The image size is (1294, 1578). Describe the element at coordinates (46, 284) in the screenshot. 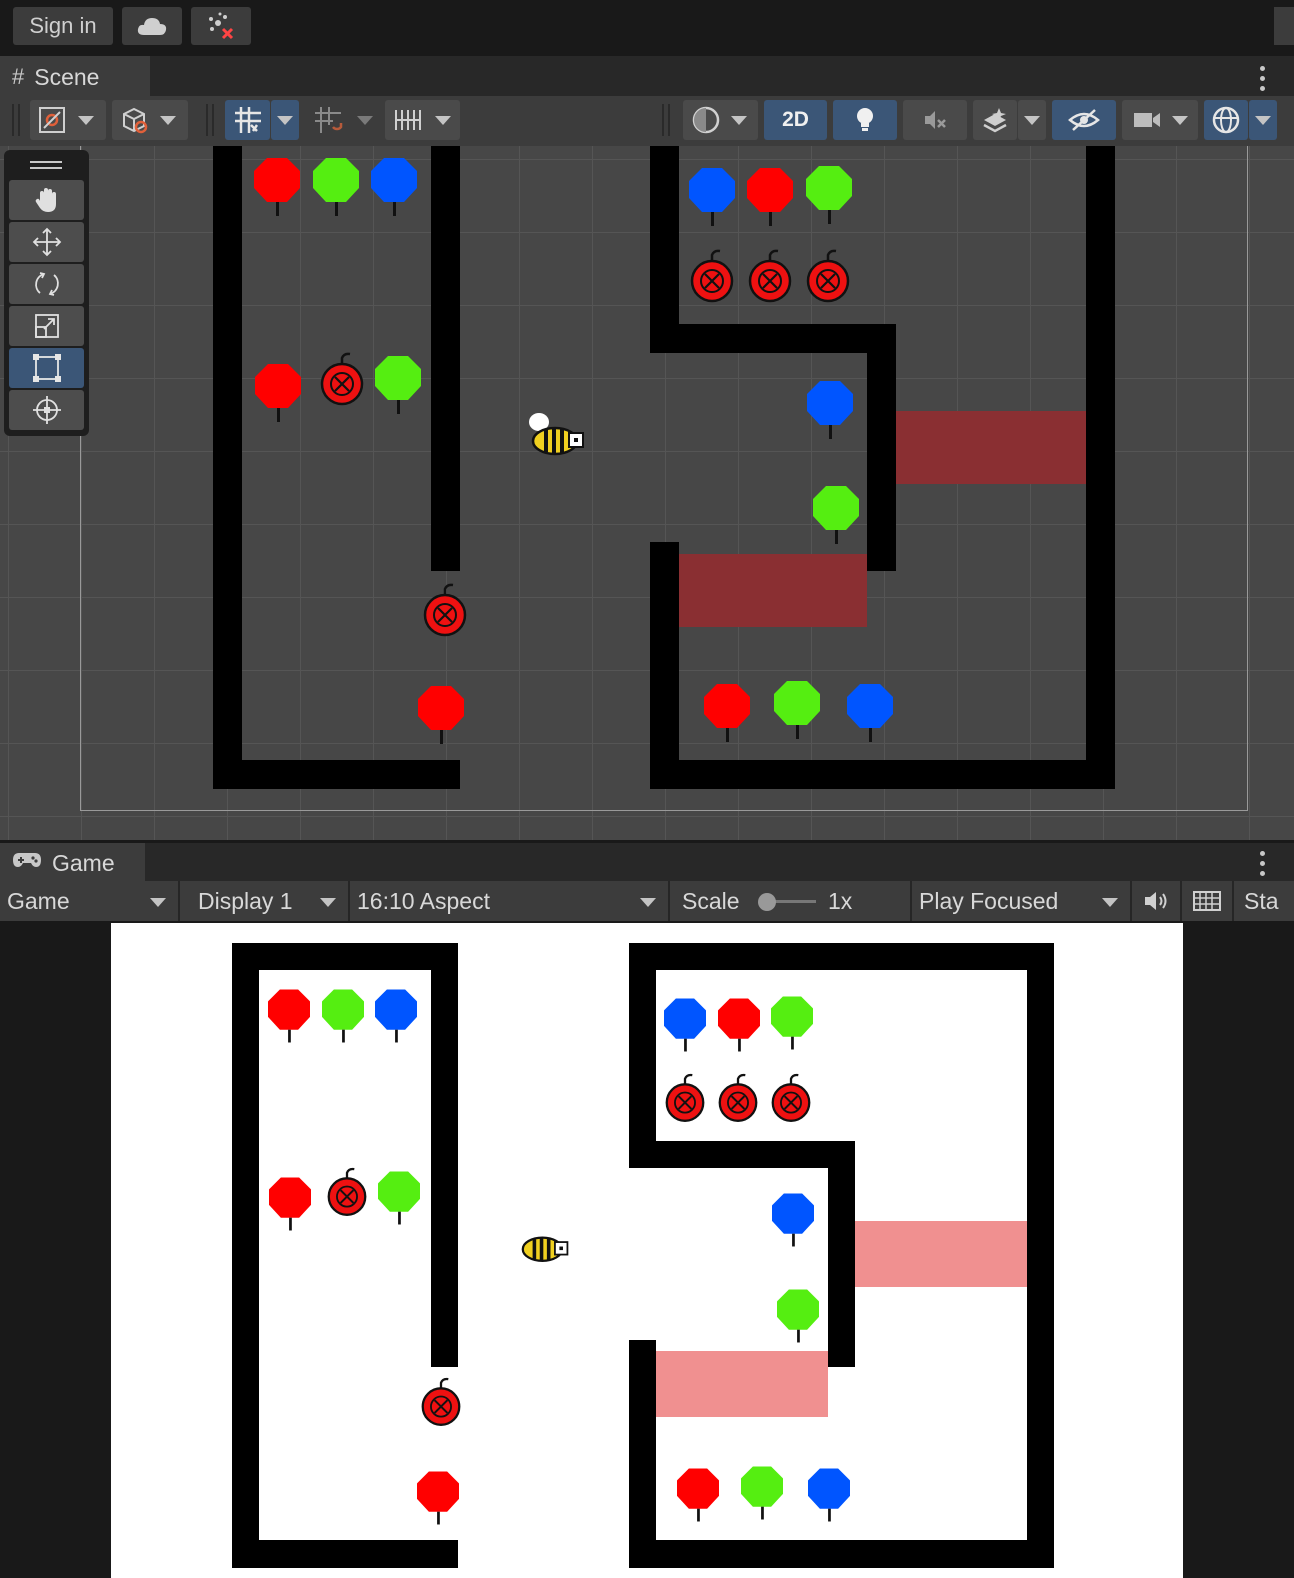

I see `rotate-tool-button` at that location.